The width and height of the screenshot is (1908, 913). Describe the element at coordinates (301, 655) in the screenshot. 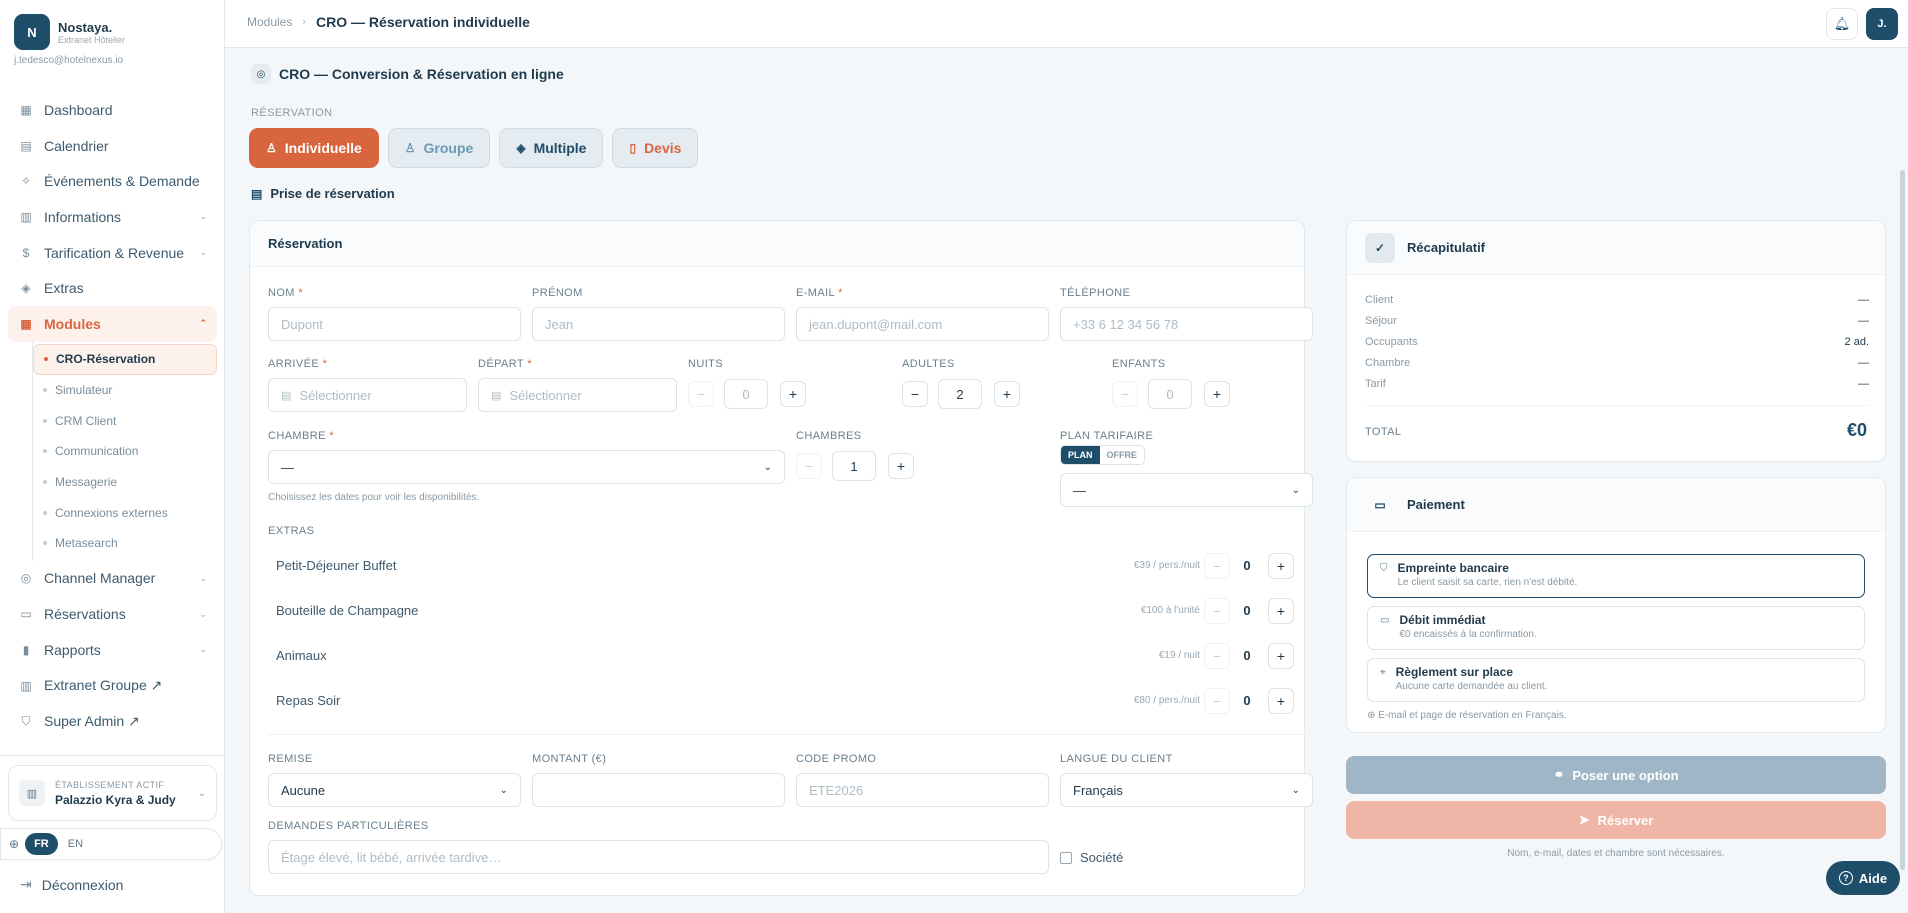

I see `extra-name: Animaux` at that location.